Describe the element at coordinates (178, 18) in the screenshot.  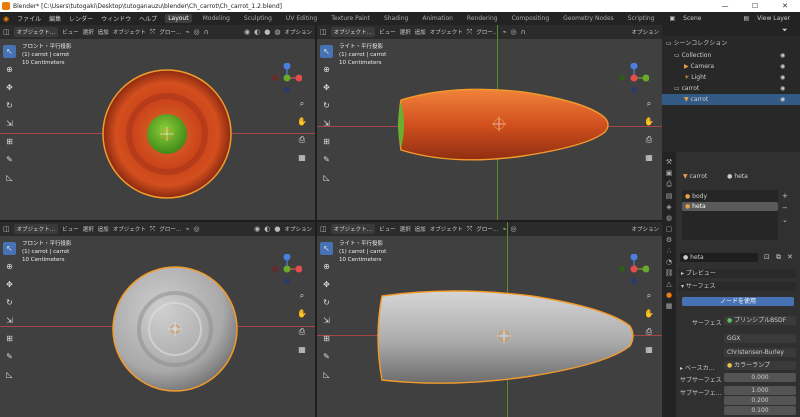
I see `tab-layout: Layout` at that location.